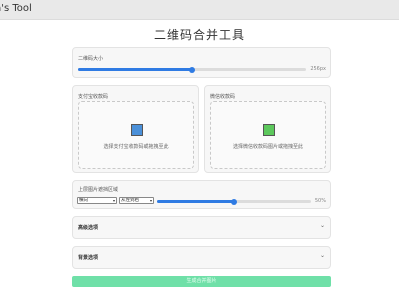 Image resolution: width=399 pixels, height=300 pixels. I want to click on wechat-title: 微信收款码, so click(223, 97).